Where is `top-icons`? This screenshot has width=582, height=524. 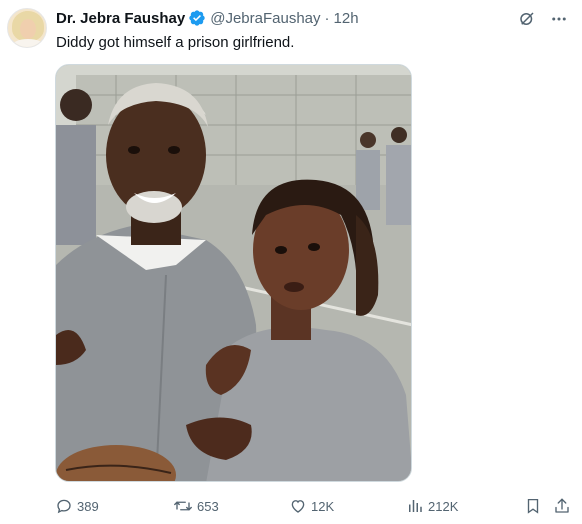
top-icons is located at coordinates (543, 19).